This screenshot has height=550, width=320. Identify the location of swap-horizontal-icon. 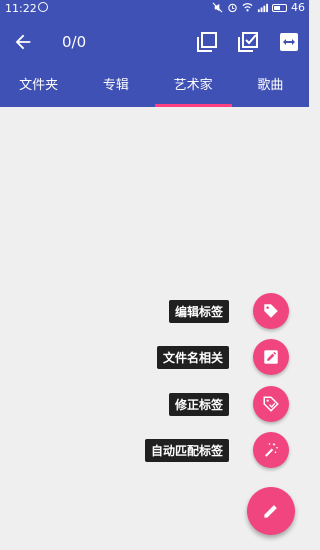
(289, 42).